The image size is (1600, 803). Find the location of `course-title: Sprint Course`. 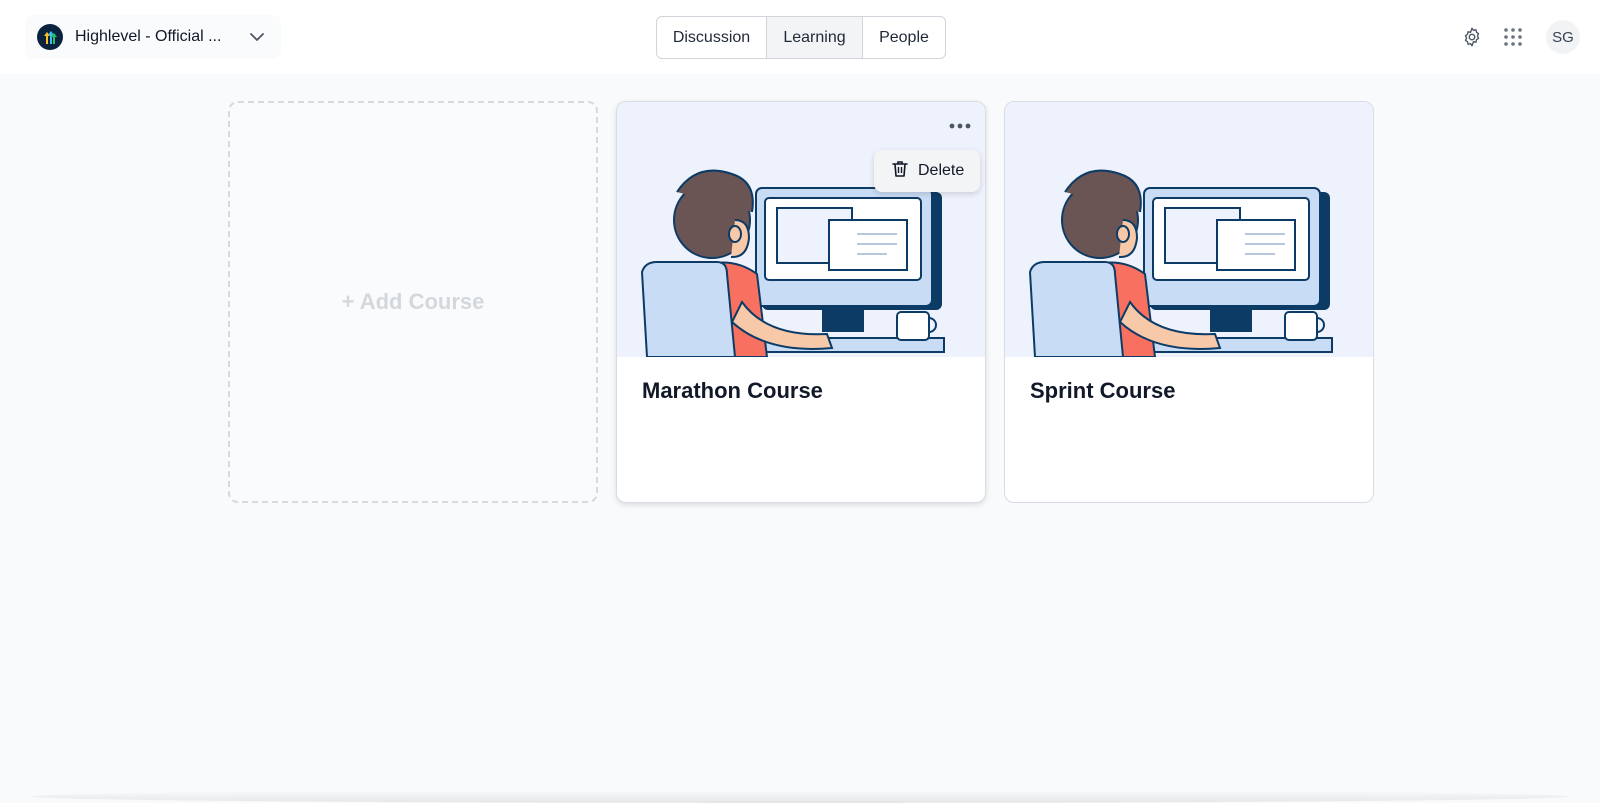

course-title: Sprint Course is located at coordinates (1103, 390).